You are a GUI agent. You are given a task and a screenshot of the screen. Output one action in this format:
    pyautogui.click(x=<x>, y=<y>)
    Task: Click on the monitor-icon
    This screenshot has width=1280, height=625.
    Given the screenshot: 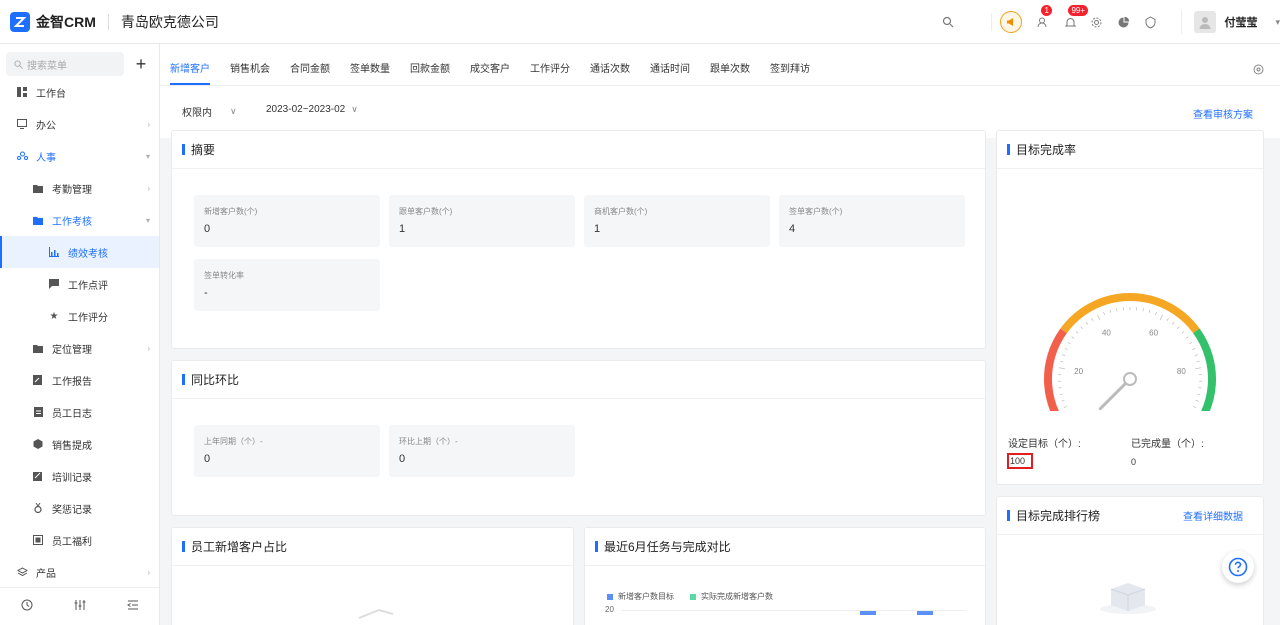 What is the action you would take?
    pyautogui.click(x=22, y=124)
    